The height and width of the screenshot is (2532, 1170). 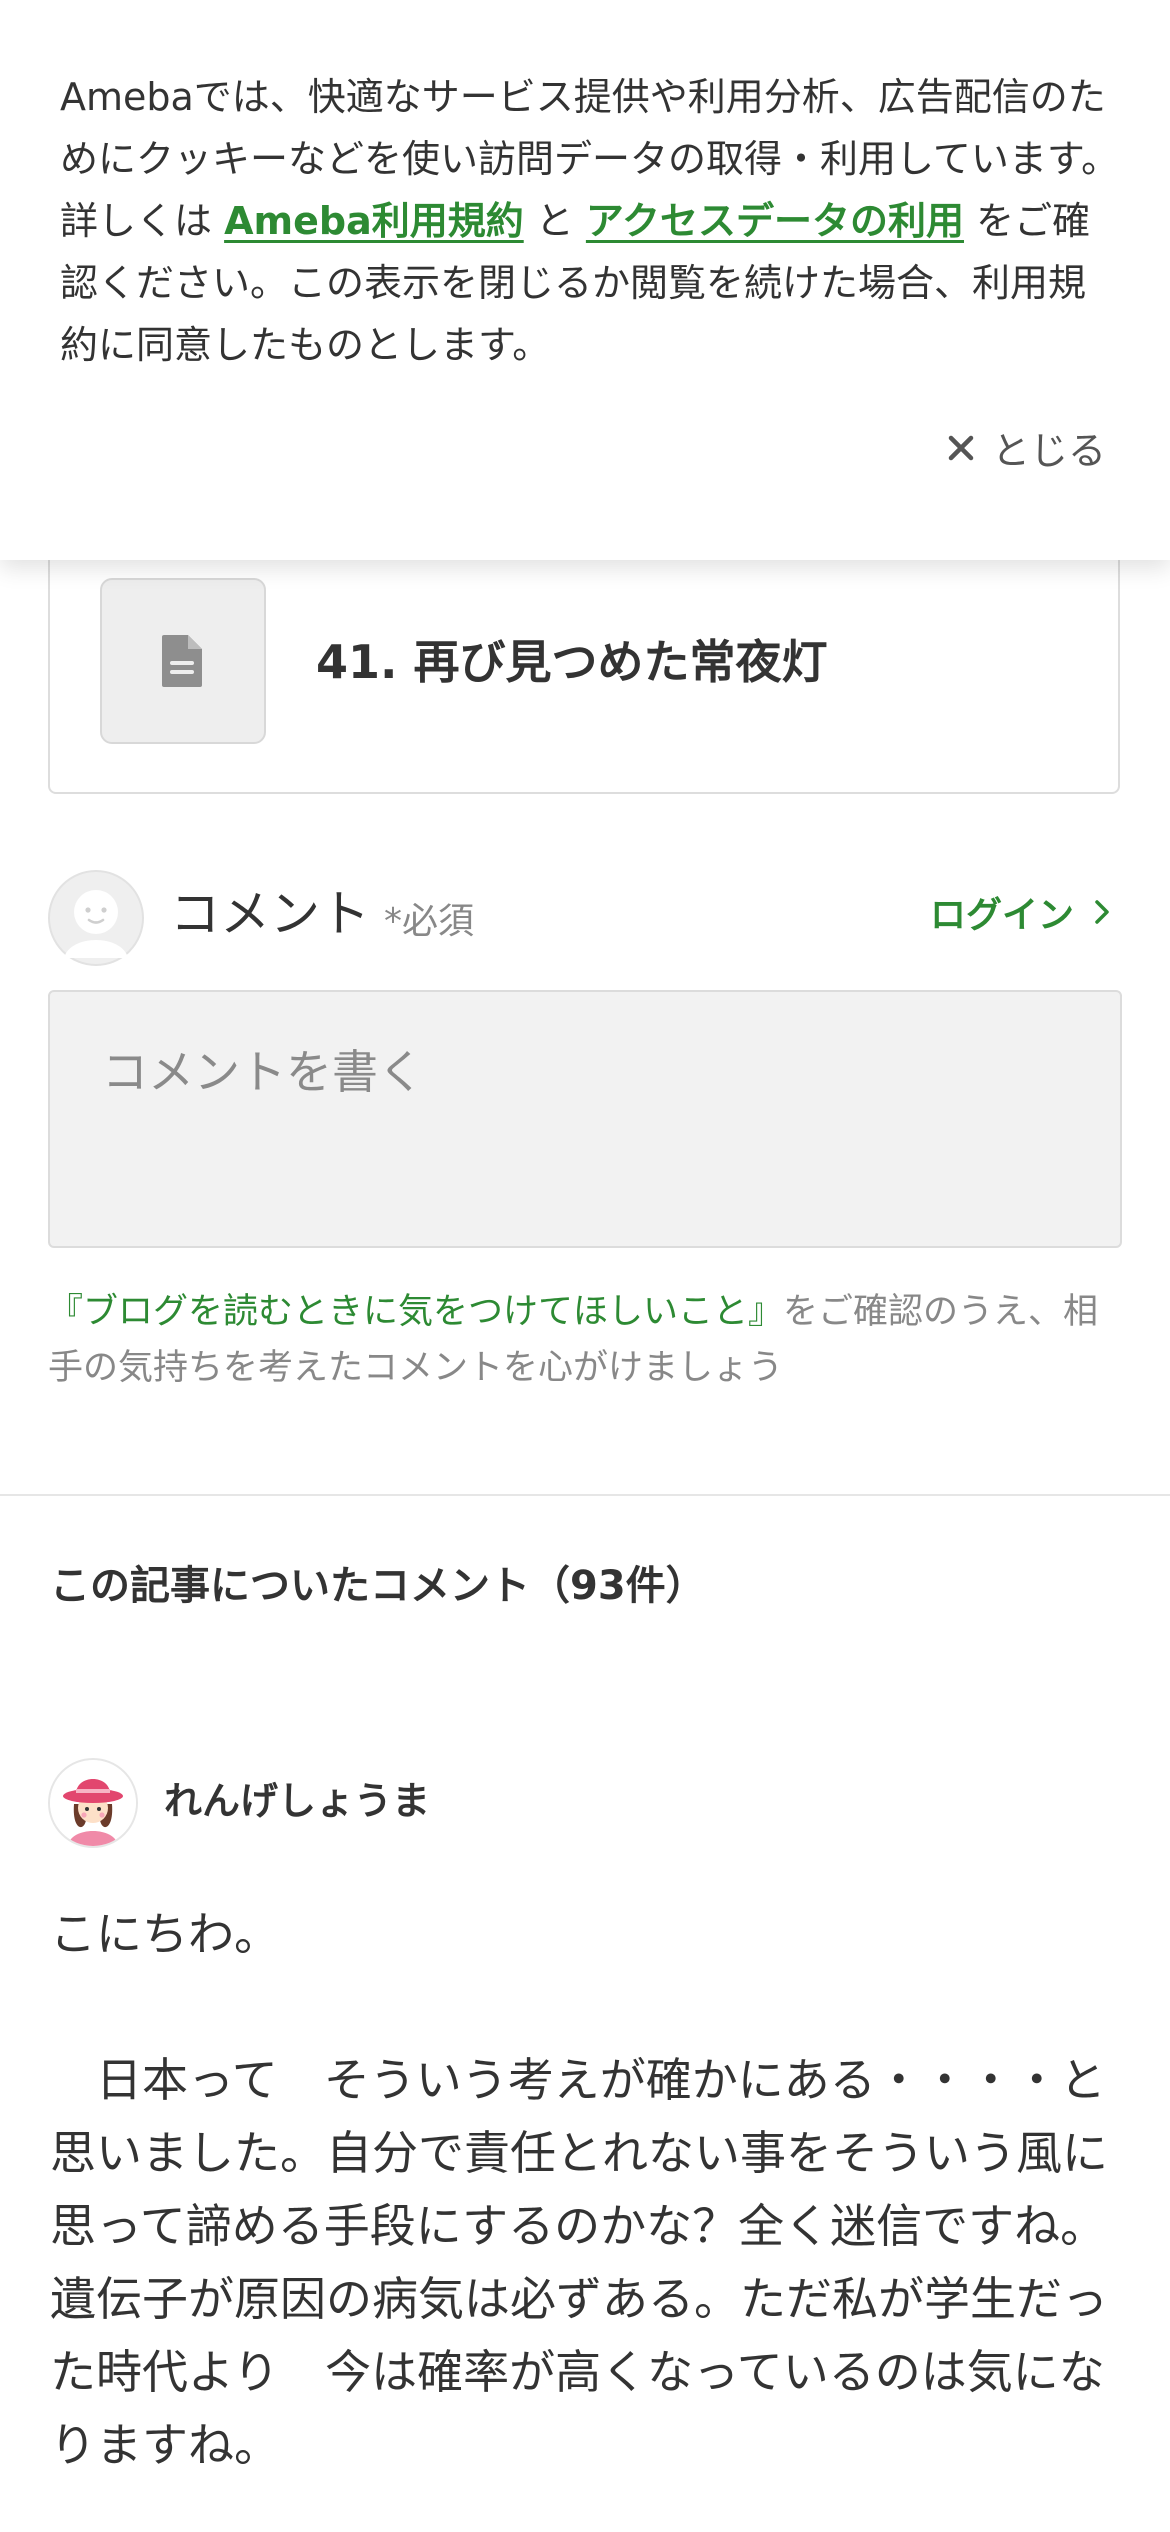 What do you see at coordinates (1001, 915) in the screenshot?
I see `login-label: ログイン` at bounding box center [1001, 915].